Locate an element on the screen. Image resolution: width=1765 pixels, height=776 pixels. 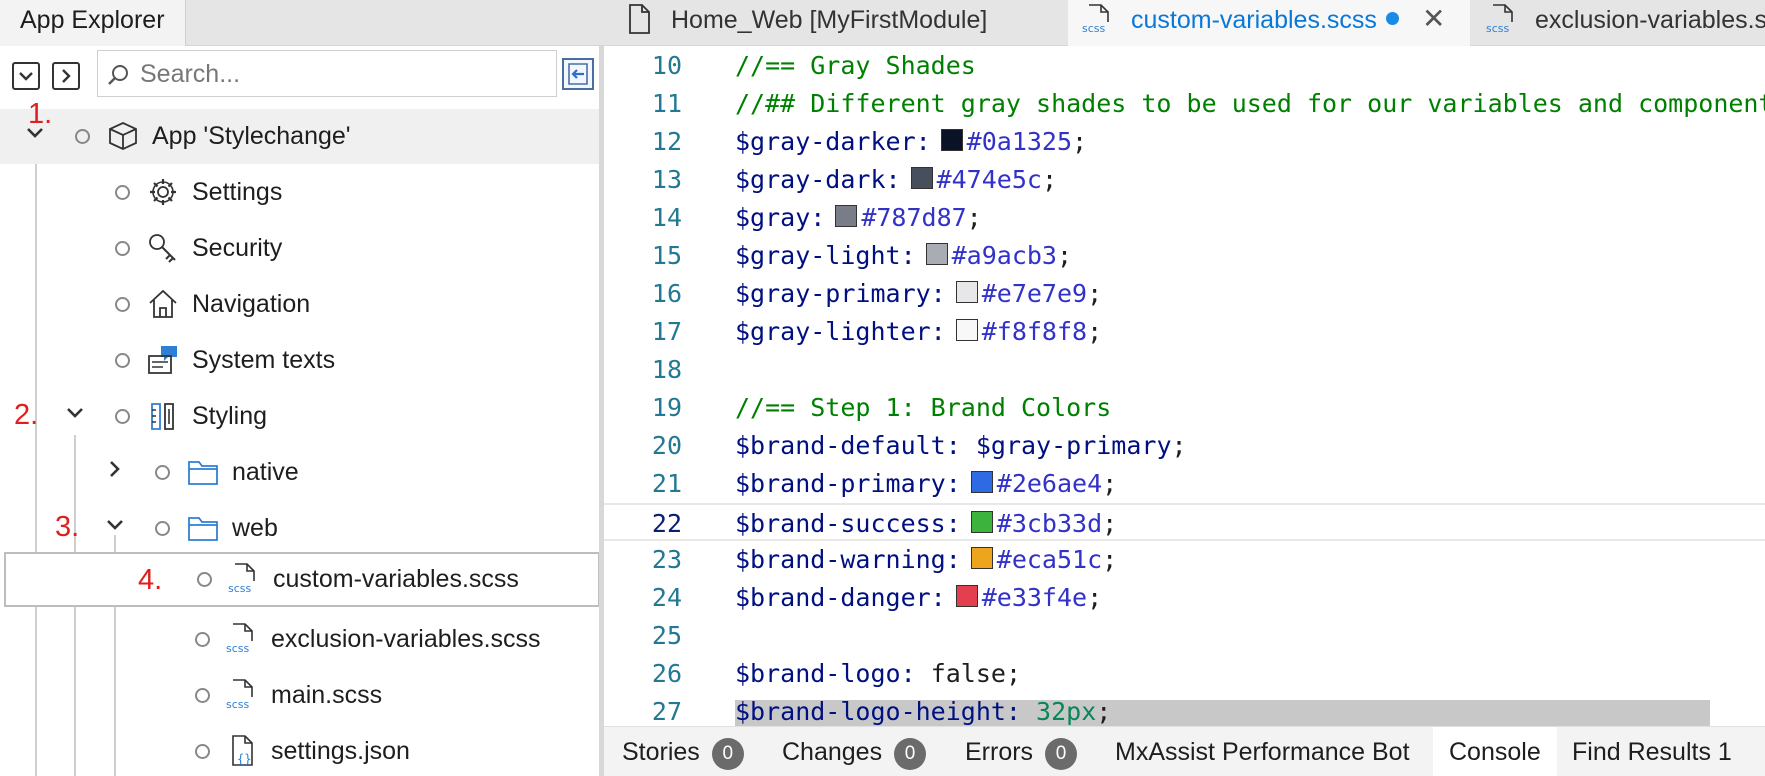
tree-item-label: Navigation is located at coordinates (251, 304).